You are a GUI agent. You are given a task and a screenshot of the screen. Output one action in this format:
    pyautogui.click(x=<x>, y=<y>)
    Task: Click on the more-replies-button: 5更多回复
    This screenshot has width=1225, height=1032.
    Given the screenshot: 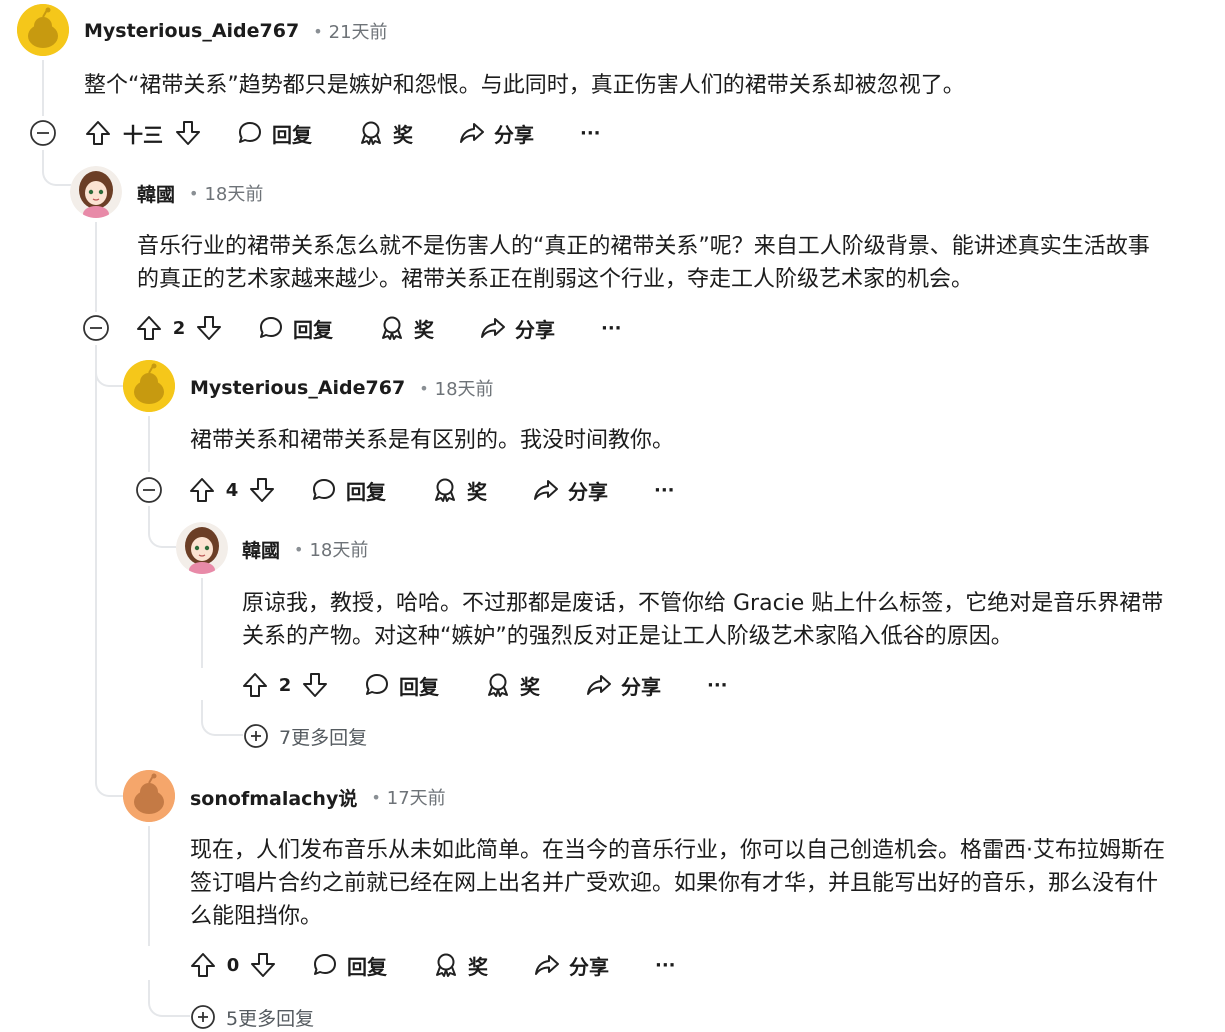 What is the action you would take?
    pyautogui.click(x=252, y=1017)
    